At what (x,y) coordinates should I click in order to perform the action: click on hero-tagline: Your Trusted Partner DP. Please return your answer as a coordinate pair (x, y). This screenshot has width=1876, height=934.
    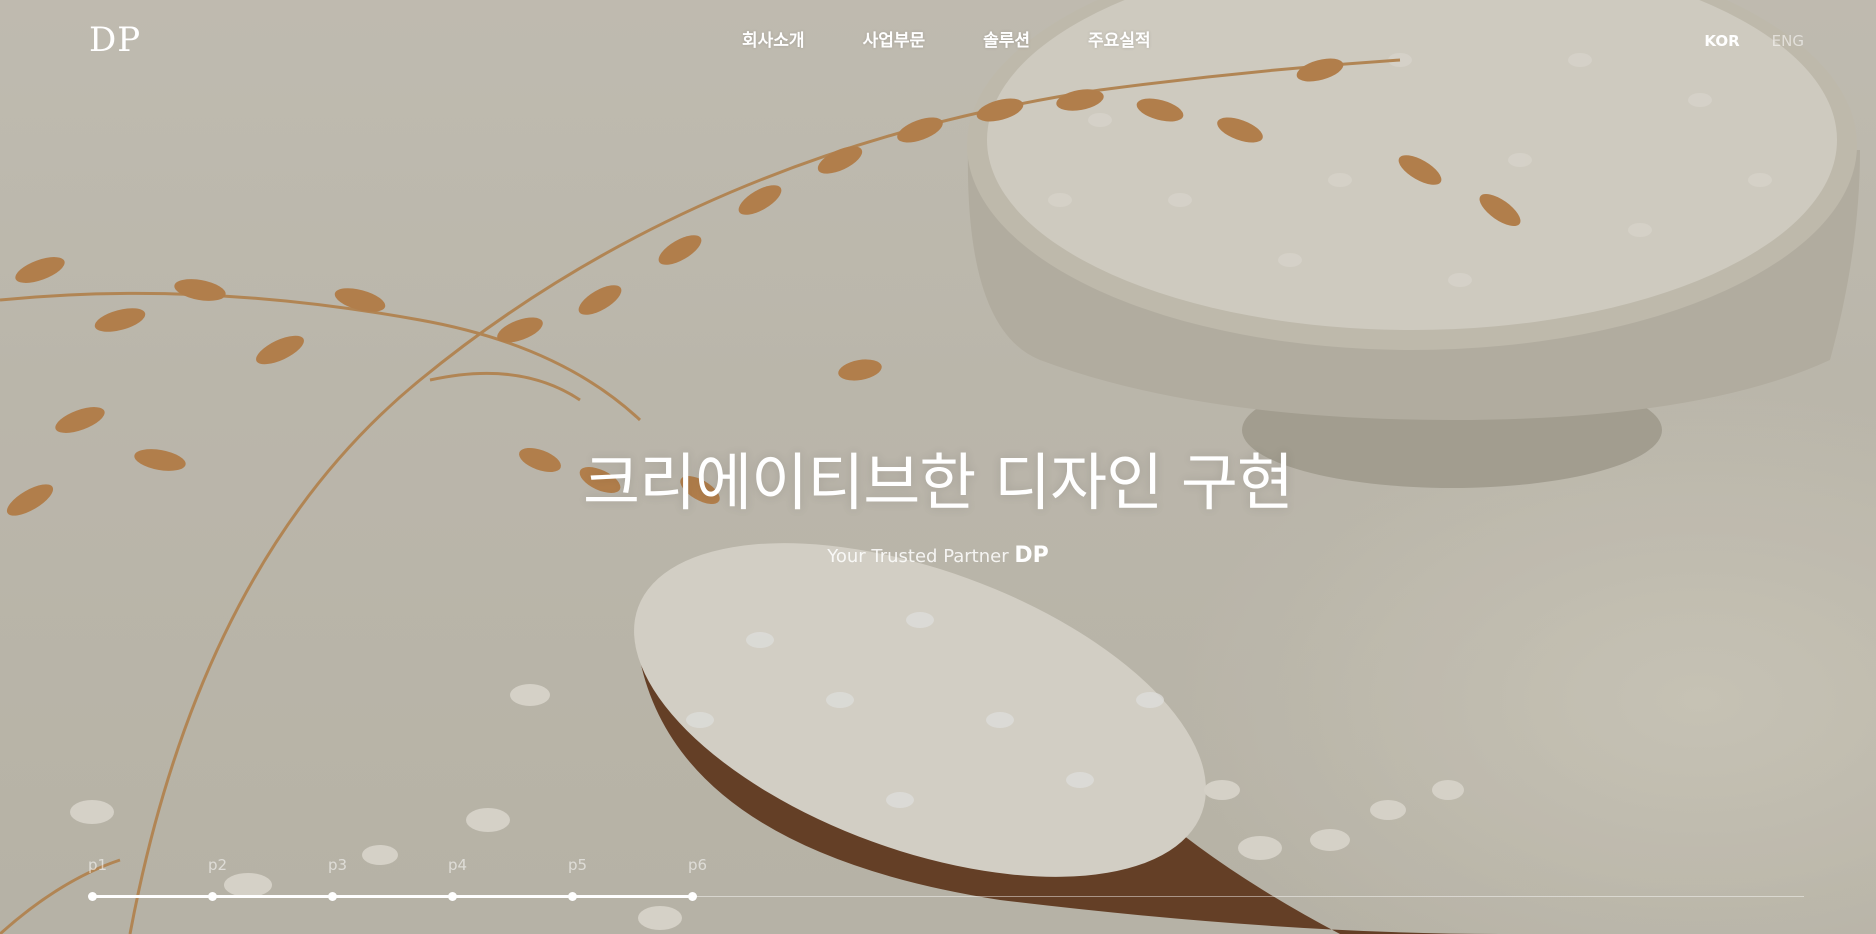
    Looking at the image, I should click on (938, 555).